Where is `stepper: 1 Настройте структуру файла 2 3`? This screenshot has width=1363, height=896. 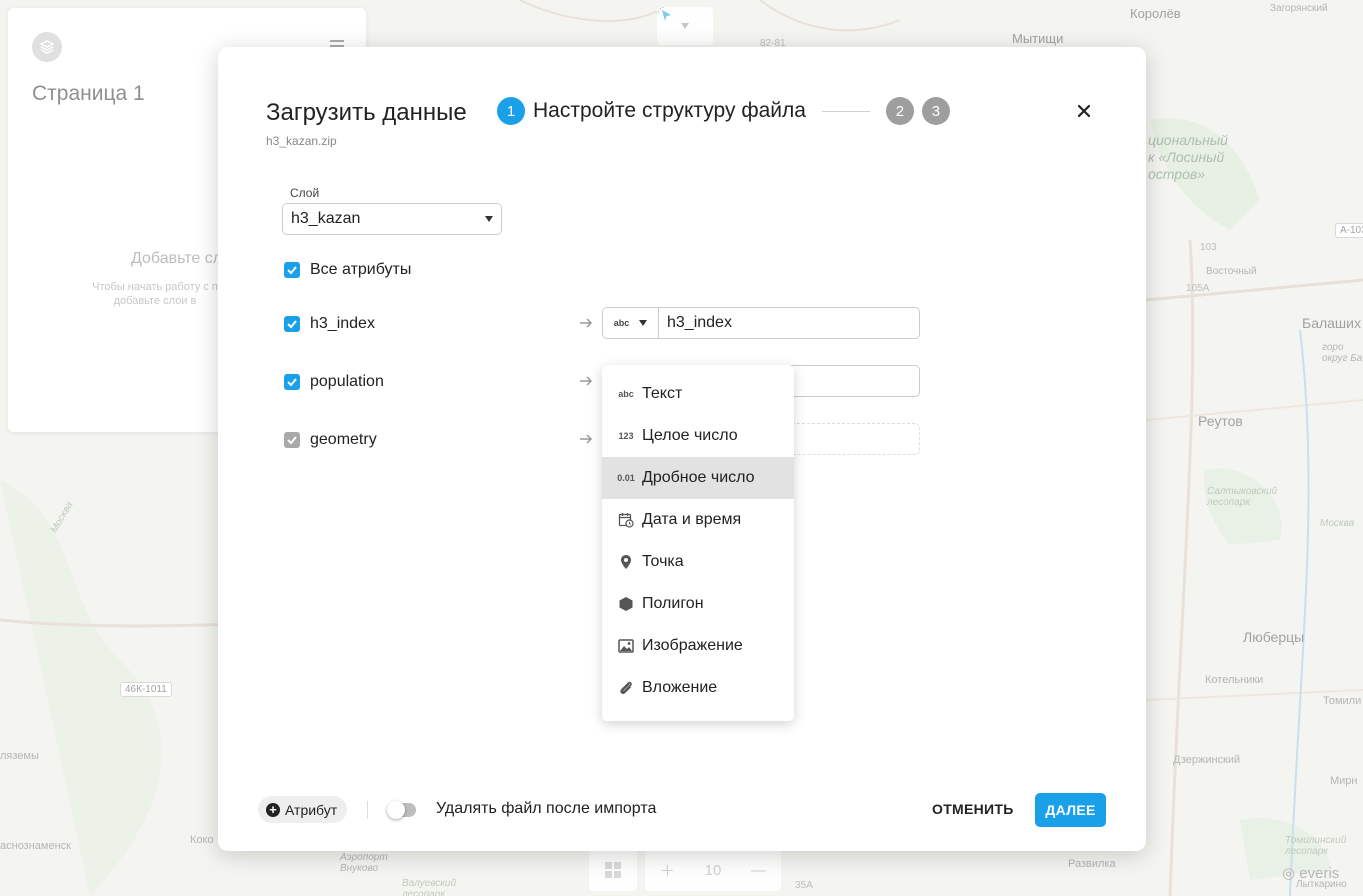
stepper: 1 Настройте структуру файла 2 3 is located at coordinates (723, 111).